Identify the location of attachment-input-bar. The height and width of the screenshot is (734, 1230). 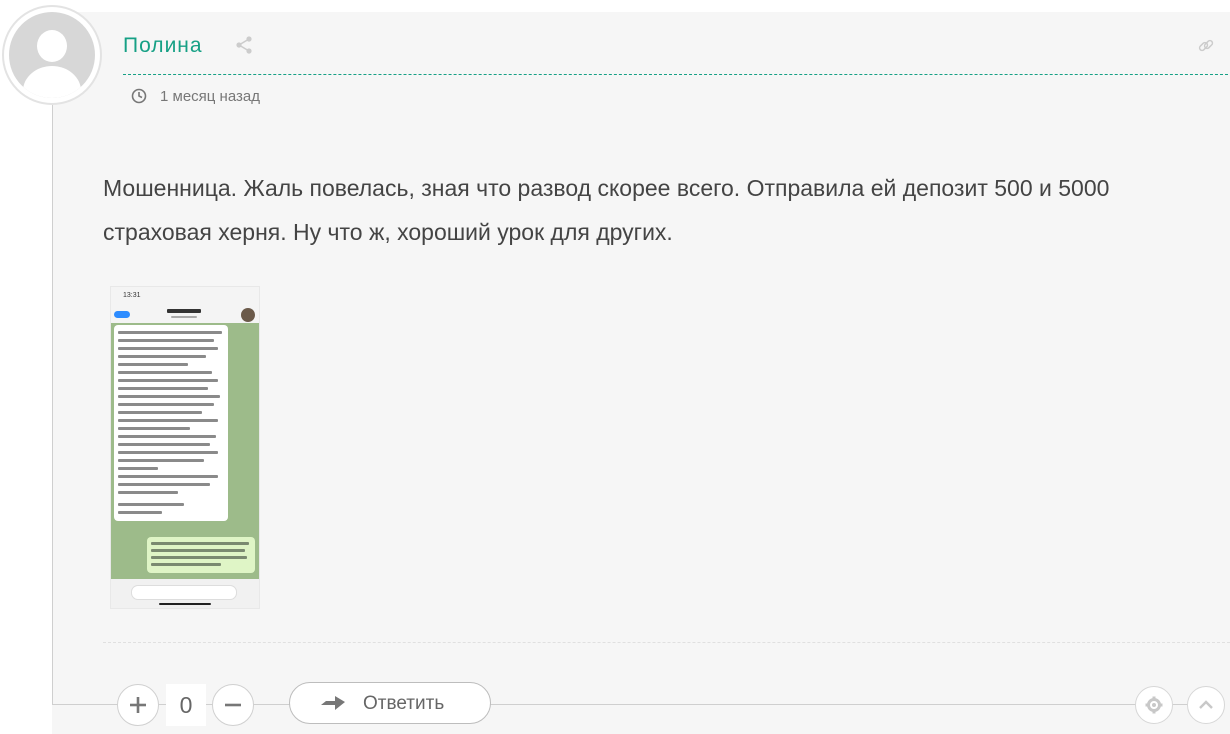
(185, 593).